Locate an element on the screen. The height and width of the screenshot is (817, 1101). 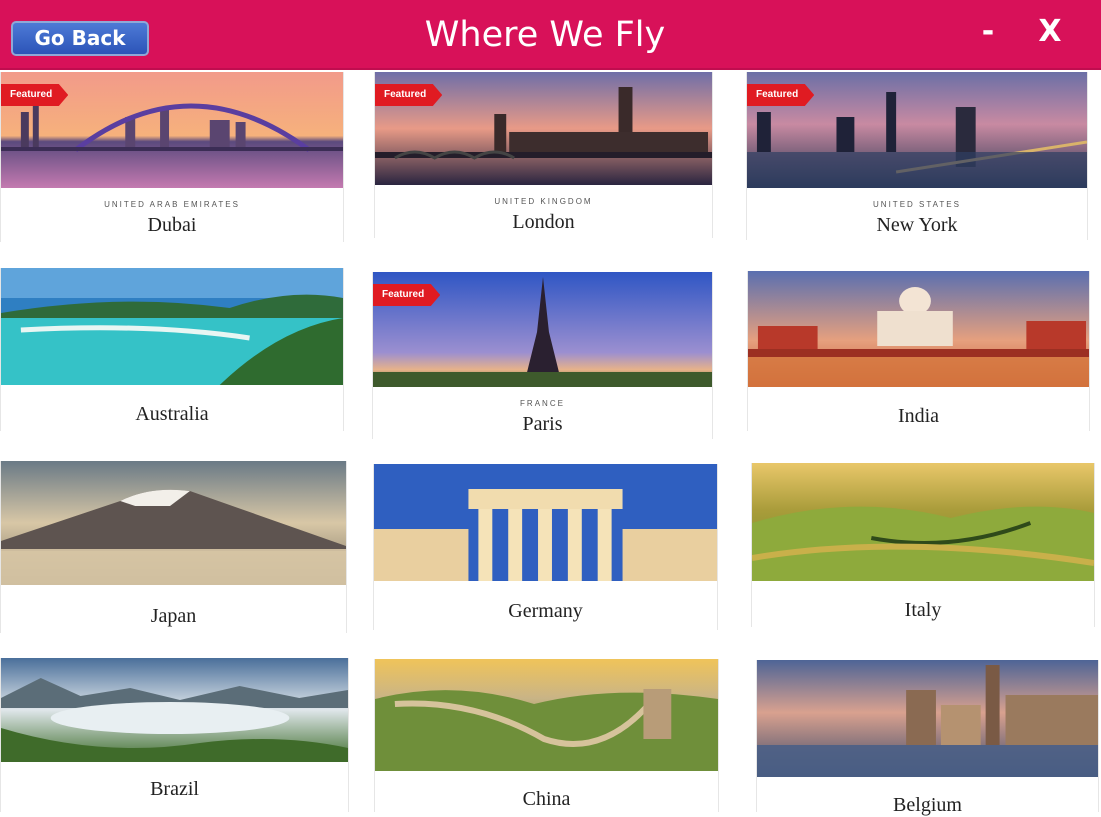
destination-name: Japan is located at coordinates (173, 616).